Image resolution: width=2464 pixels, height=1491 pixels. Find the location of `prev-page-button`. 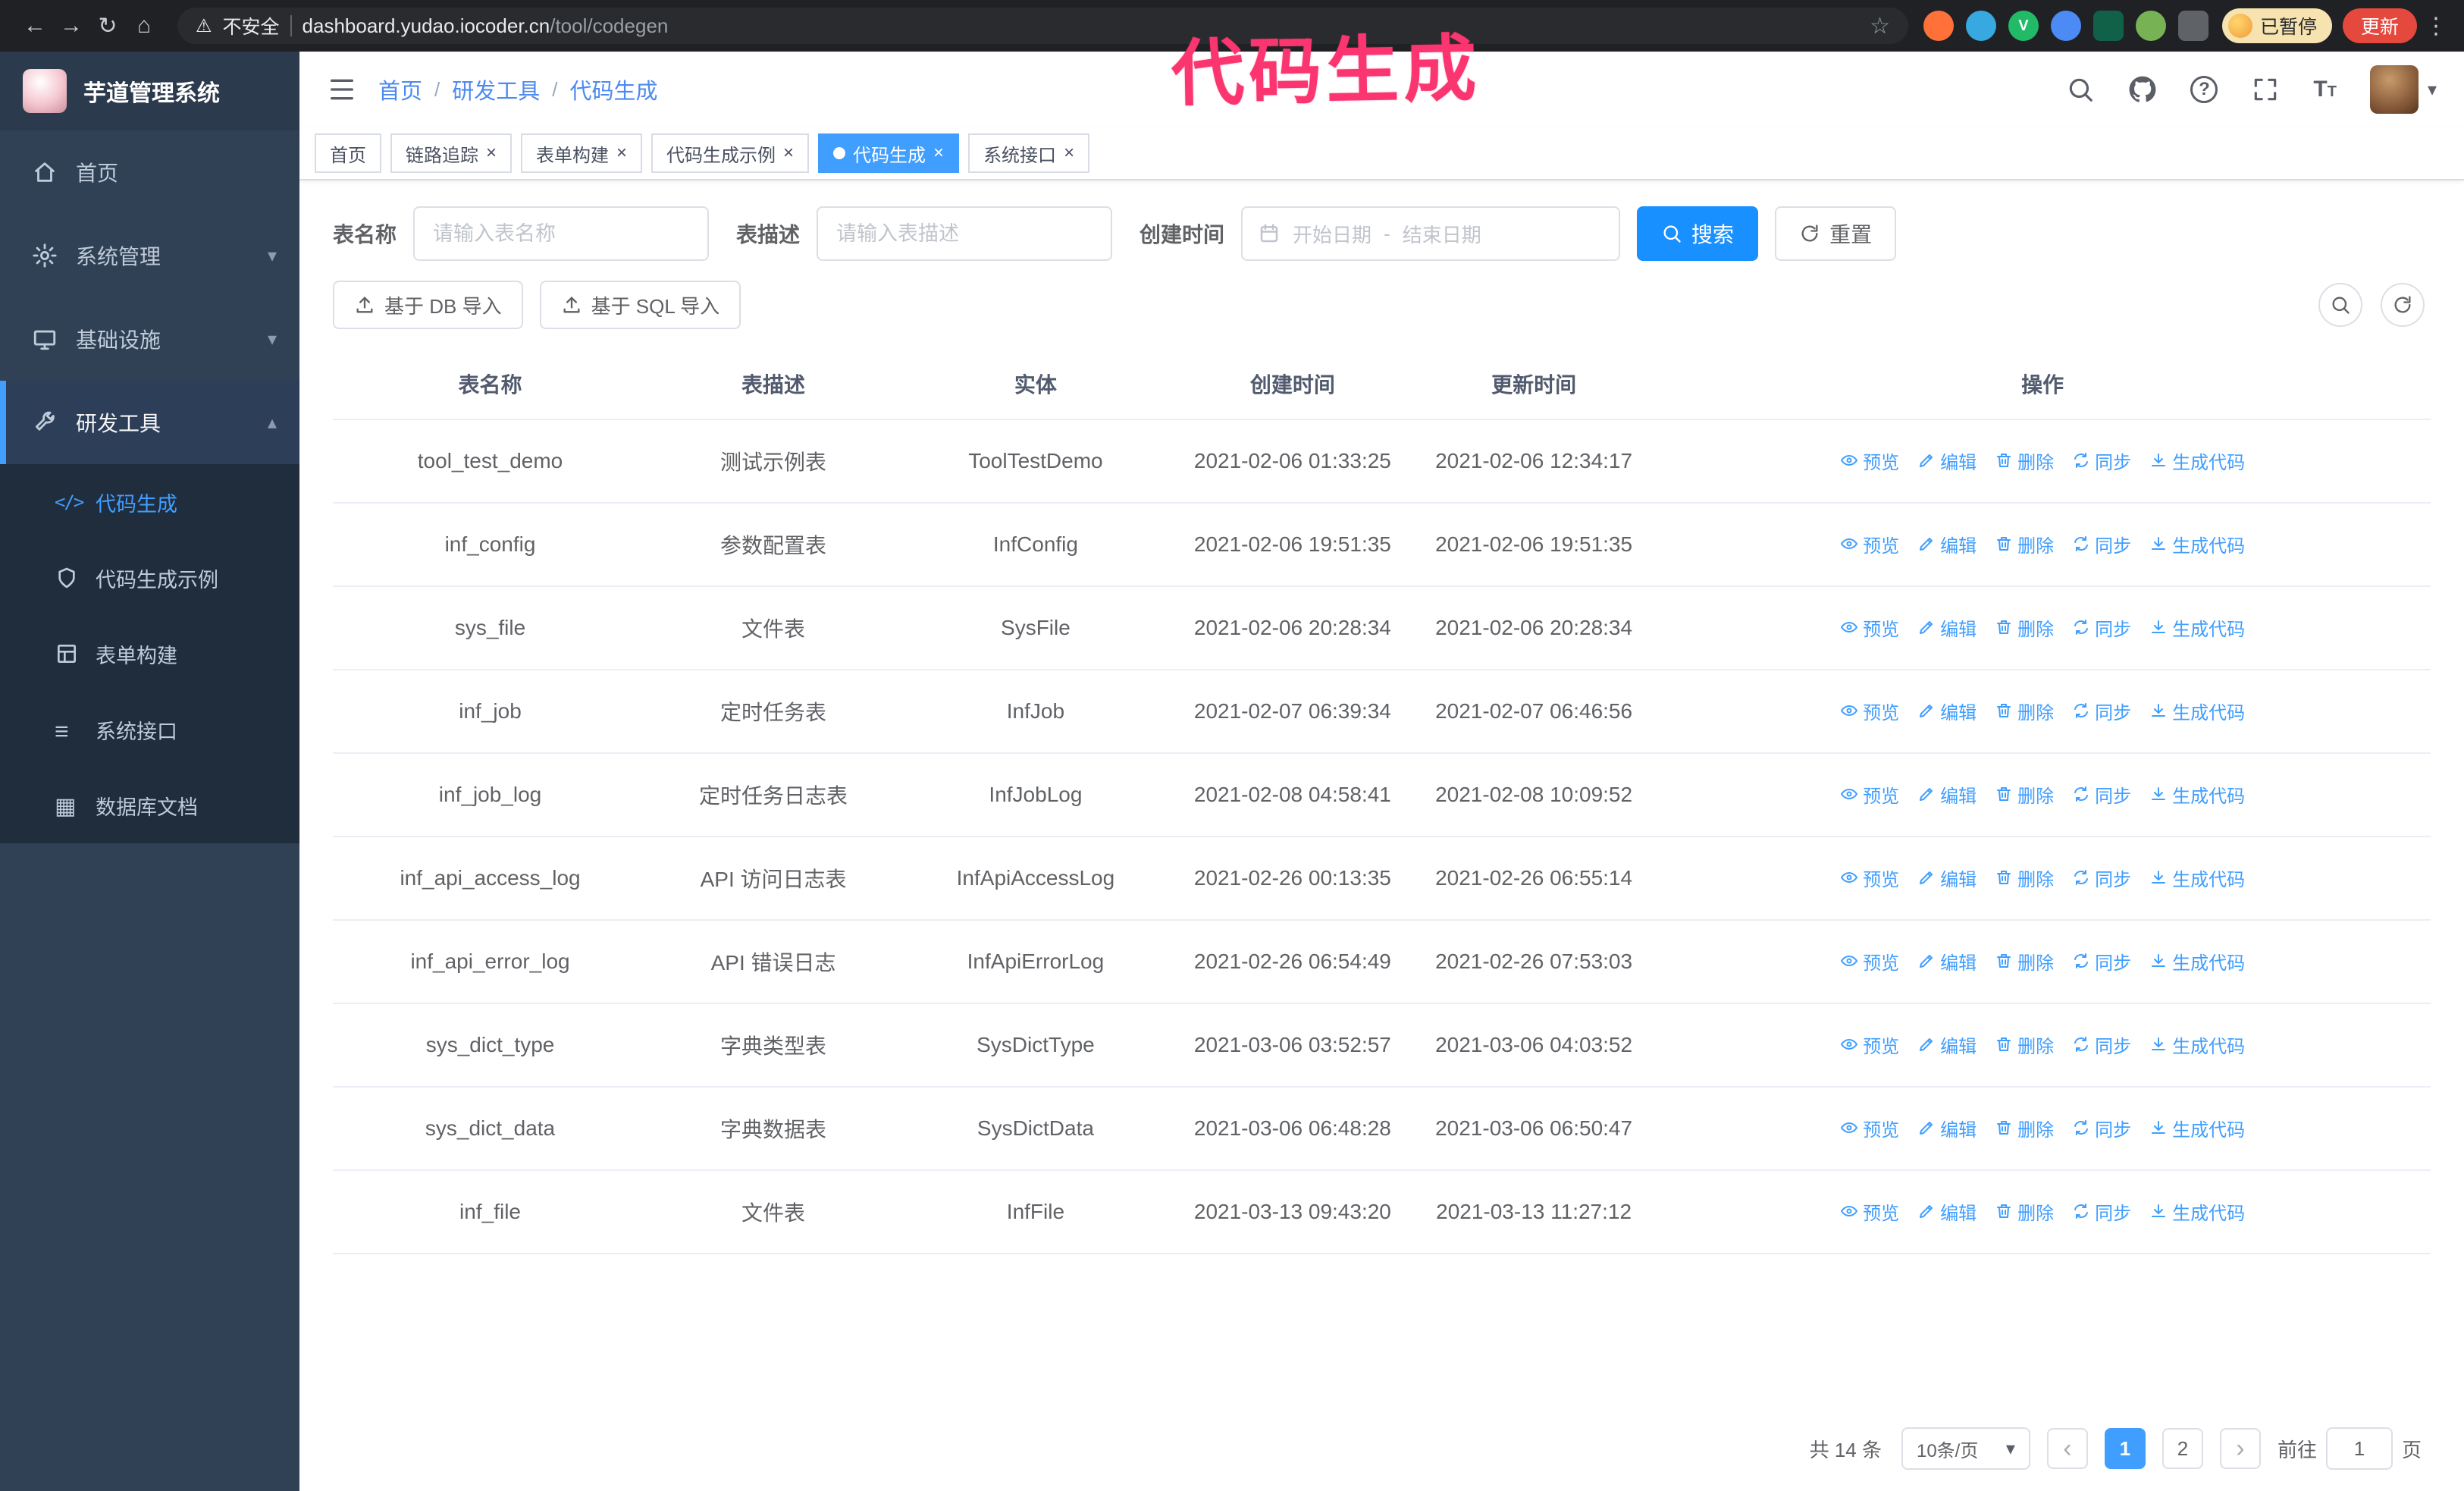

prev-page-button is located at coordinates (2067, 1448).